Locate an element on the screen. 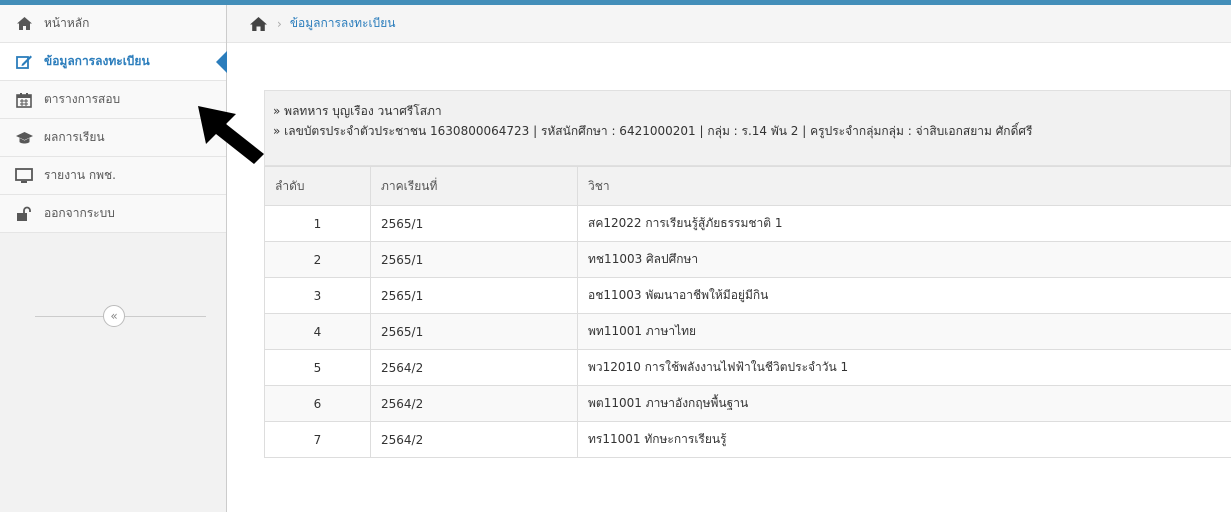  table-row: 4 2565/1 พท11001 ภาษาไทย is located at coordinates (747, 331).